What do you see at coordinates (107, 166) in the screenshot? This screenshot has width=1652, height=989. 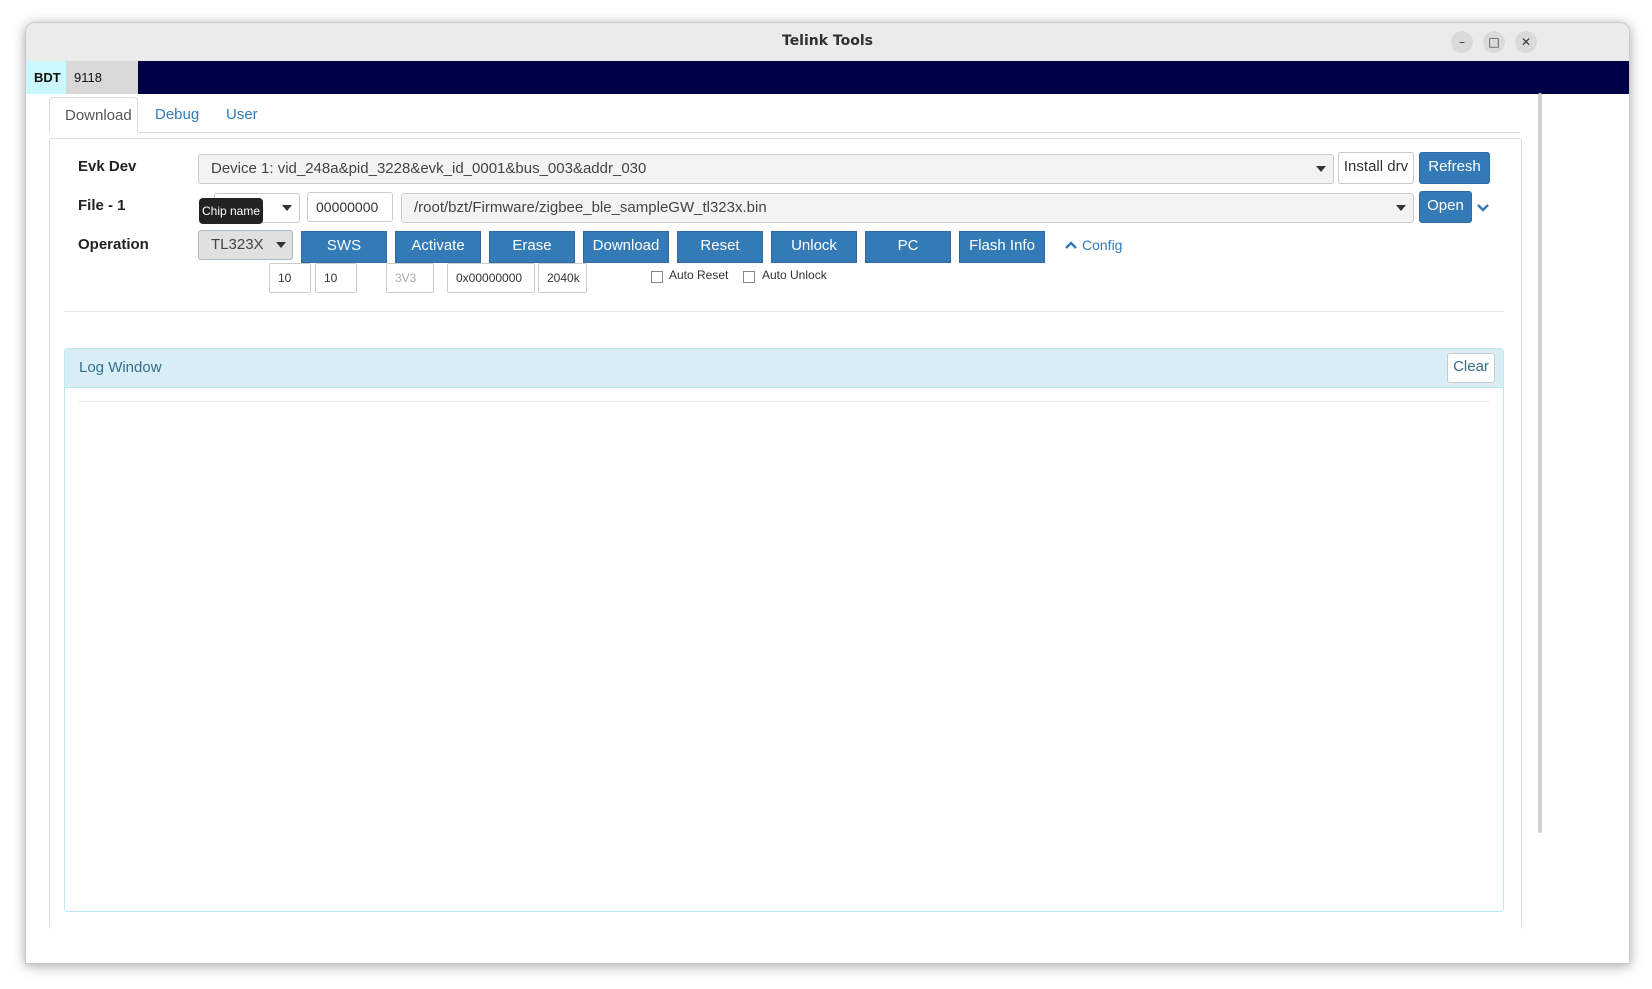 I see `evk-dev-label: Evk Dev` at bounding box center [107, 166].